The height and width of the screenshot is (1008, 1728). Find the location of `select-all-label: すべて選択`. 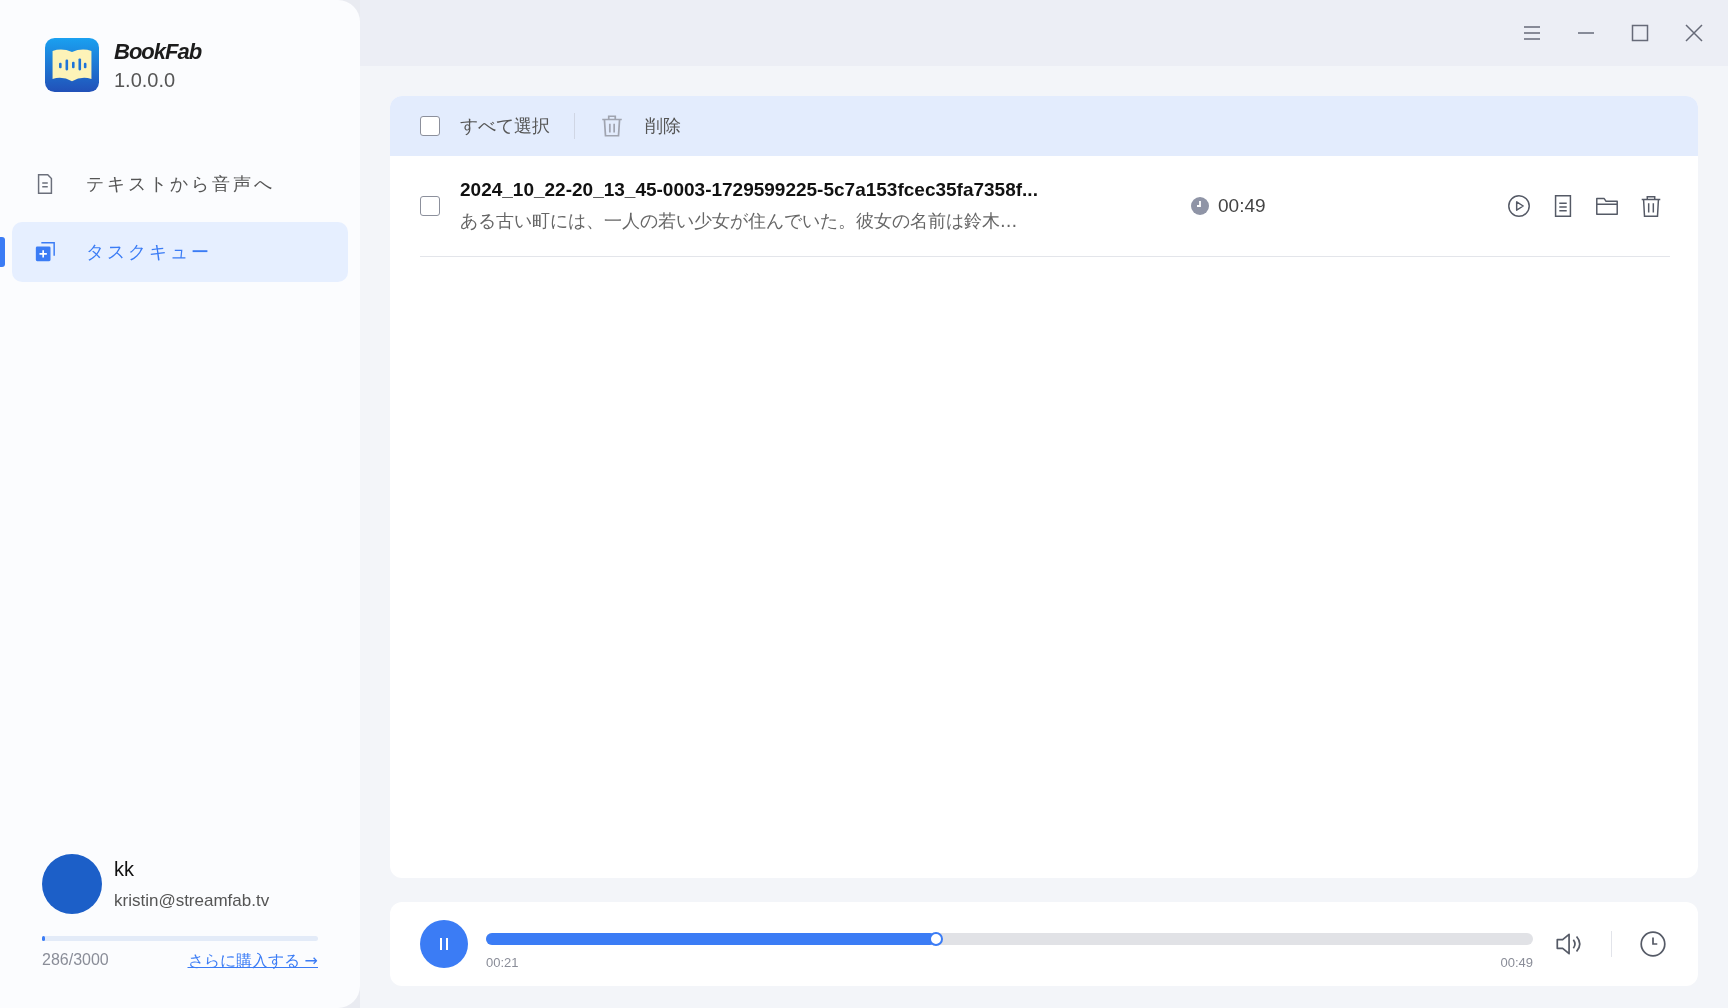

select-all-label: すべて選択 is located at coordinates (505, 126).